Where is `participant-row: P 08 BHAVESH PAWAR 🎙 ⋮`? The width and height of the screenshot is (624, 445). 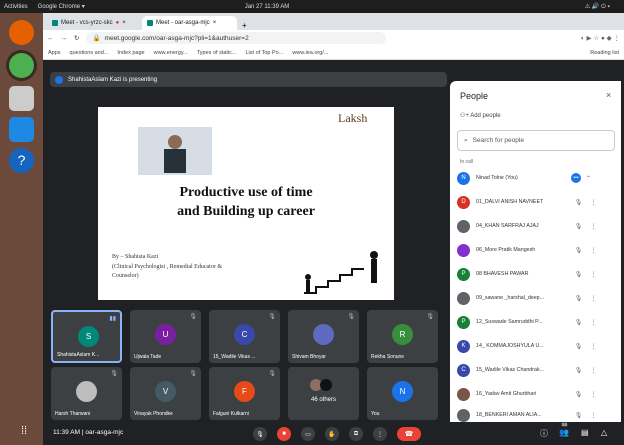 participant-row: P 08 BHAVESH PAWAR 🎙 ⋮ is located at coordinates (536, 274).